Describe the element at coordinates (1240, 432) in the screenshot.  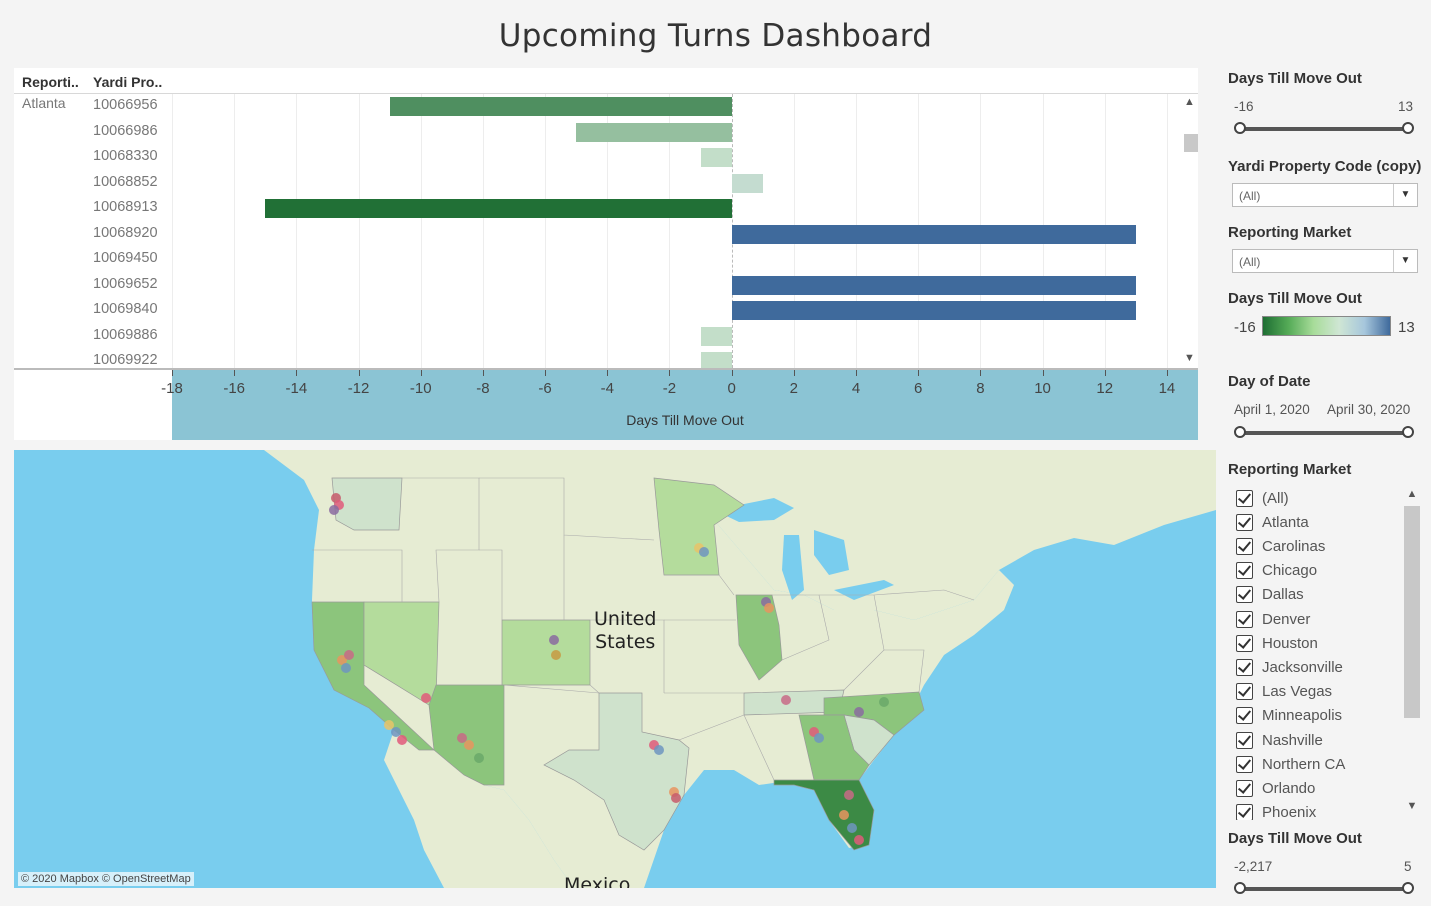
I see `date-slider-min-handle` at that location.